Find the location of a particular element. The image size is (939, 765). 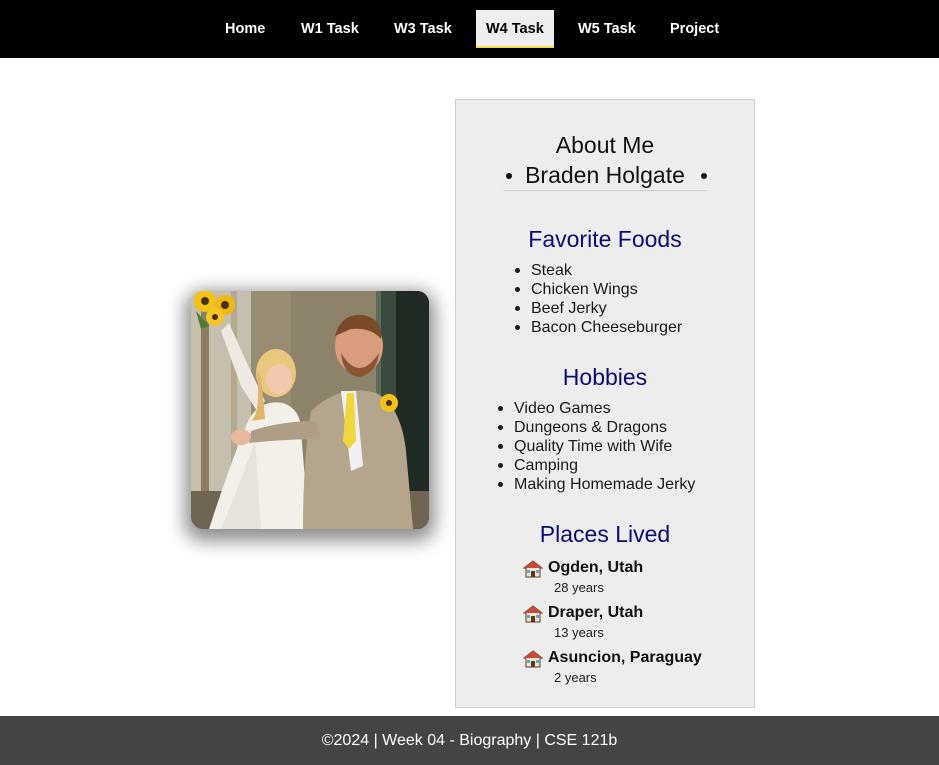

page-footer: ©2024 | Week 04 - Biography | CSE 121b is located at coordinates (469, 740).